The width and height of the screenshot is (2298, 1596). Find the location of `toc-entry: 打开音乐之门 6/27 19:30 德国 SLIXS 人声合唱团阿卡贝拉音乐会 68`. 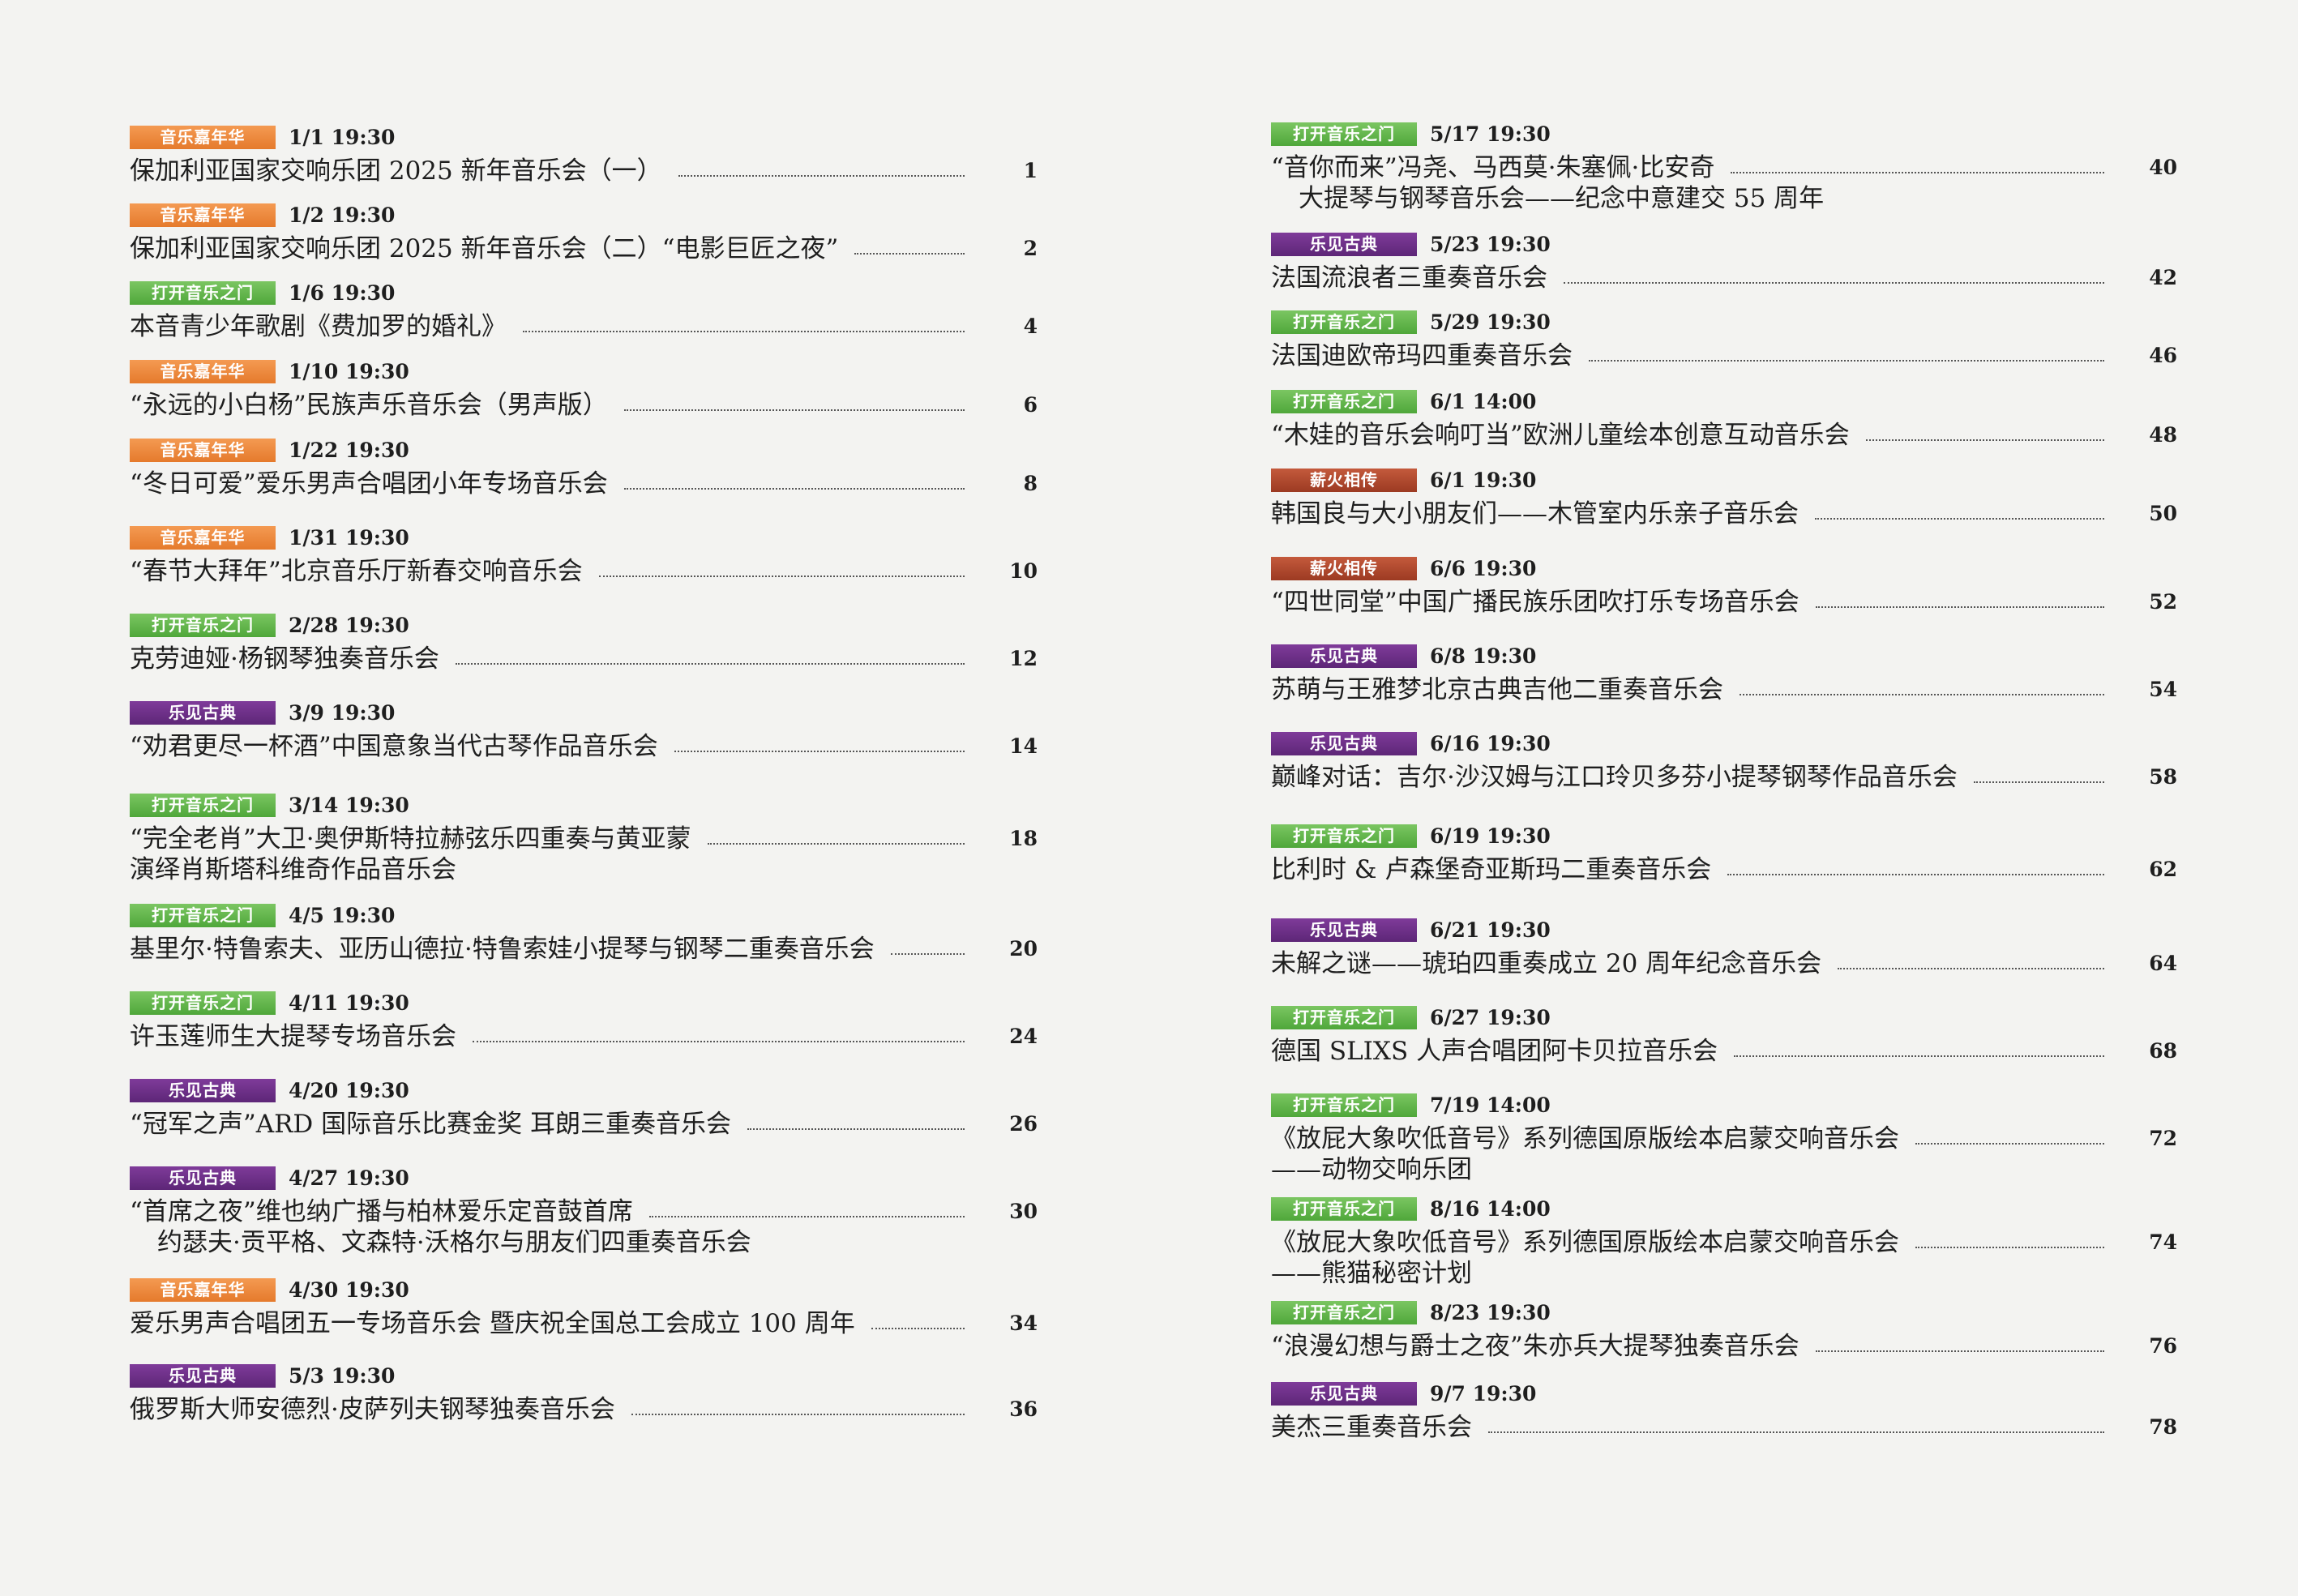

toc-entry: 打开音乐之门 6/27 19:30 德国 SLIXS 人声合唱团阿卡贝拉音乐会 68 is located at coordinates (1724, 1041).